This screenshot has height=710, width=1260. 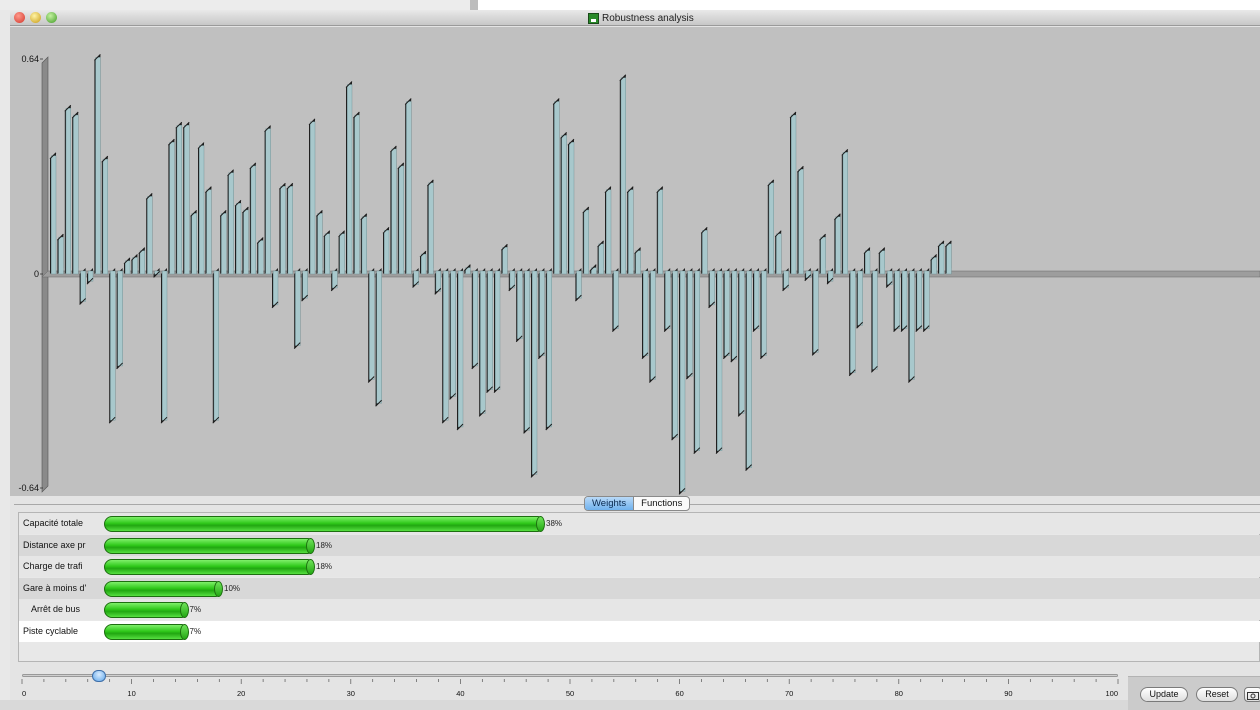 I want to click on tab-weights: Weights, so click(x=610, y=503).